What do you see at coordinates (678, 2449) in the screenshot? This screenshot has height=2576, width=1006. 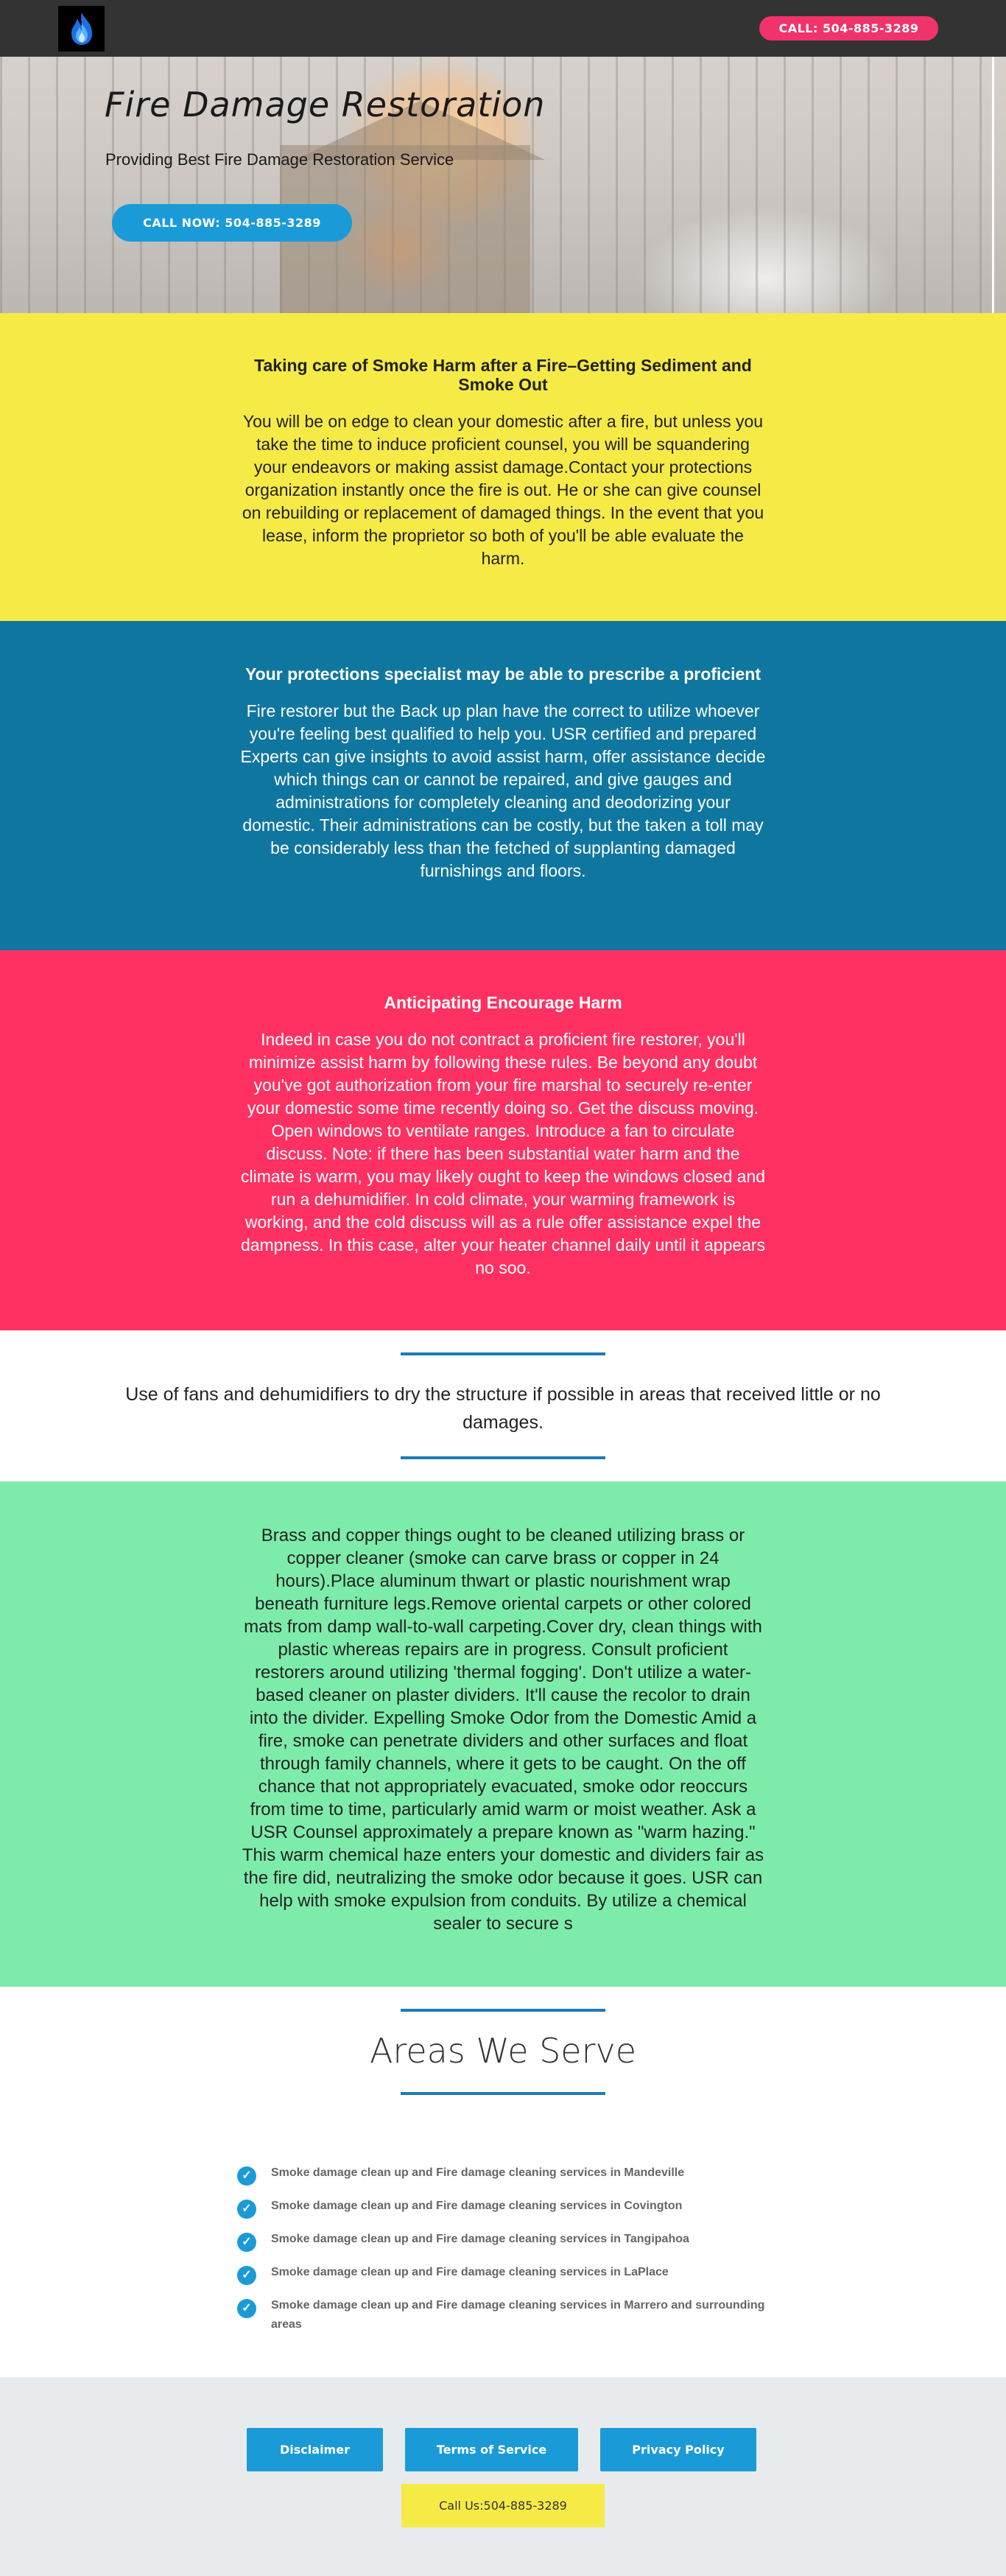 I see `privacy-policy-button: Privacy Policy` at bounding box center [678, 2449].